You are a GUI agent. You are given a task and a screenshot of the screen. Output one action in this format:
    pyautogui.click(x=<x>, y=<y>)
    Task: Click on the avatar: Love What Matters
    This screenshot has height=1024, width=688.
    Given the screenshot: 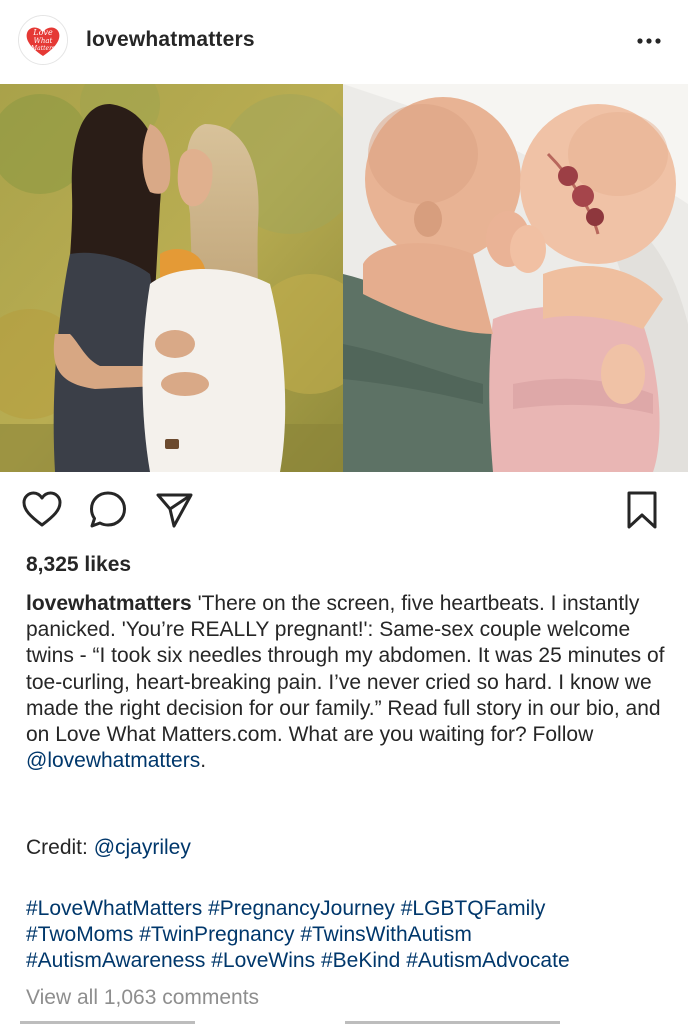 What is the action you would take?
    pyautogui.click(x=43, y=40)
    